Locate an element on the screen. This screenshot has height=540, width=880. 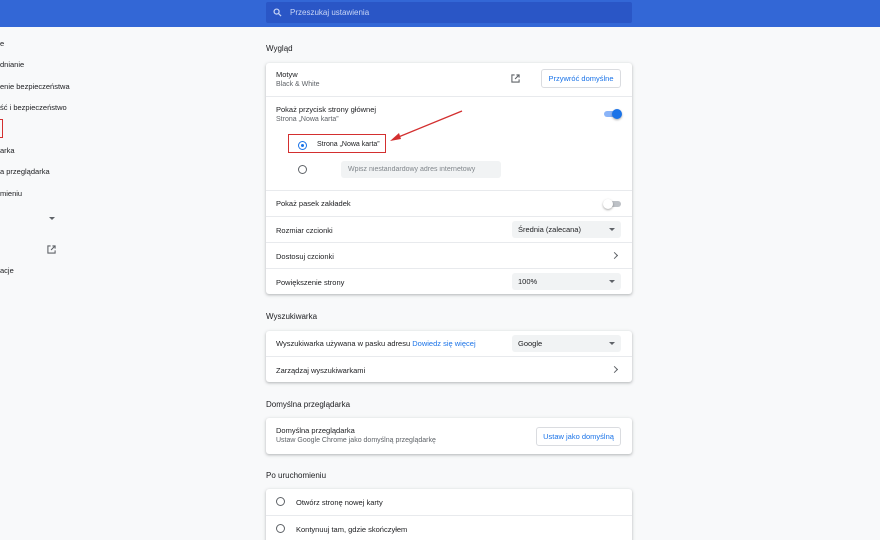
theme-label: Motyw is located at coordinates (287, 74).